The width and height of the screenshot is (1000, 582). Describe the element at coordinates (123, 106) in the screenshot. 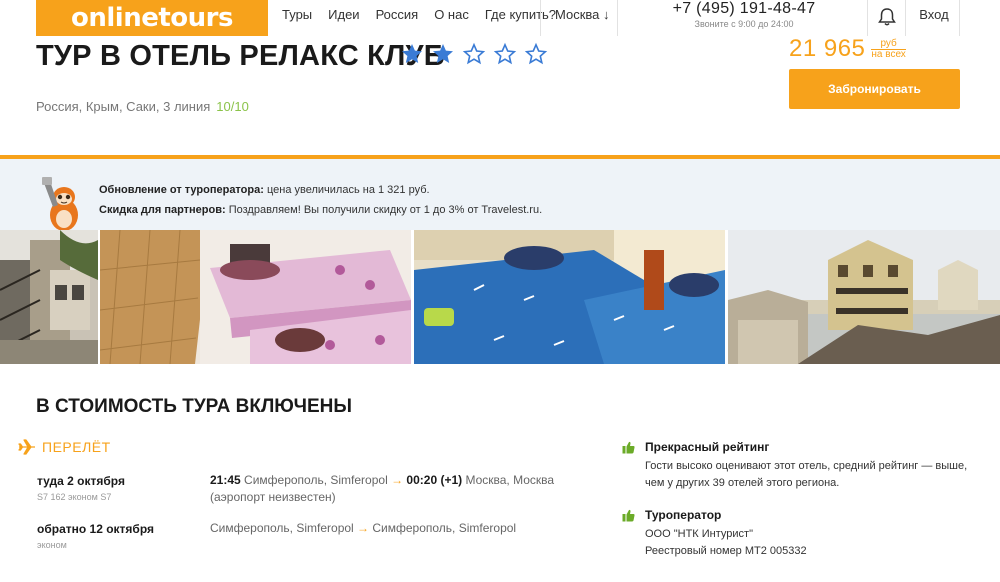

I see `location-text: Россия, Крым, Саки, 3 линия` at that location.